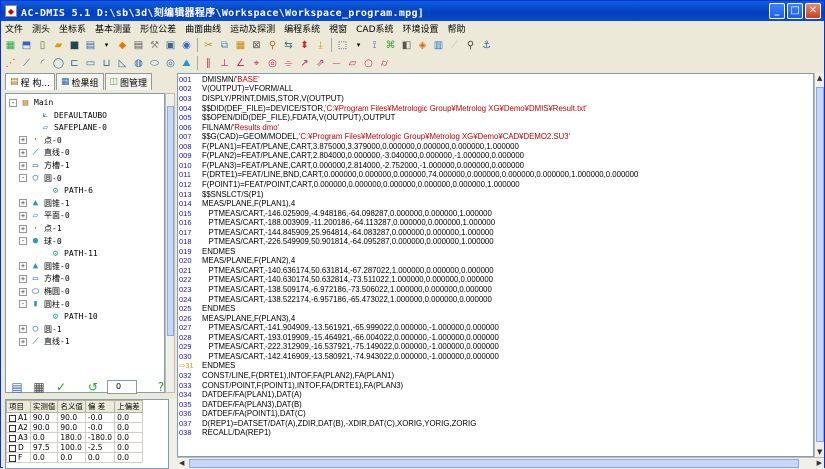 The image size is (825, 469). Describe the element at coordinates (368, 63) in the screenshot. I see `circularity-icon: ○` at that location.